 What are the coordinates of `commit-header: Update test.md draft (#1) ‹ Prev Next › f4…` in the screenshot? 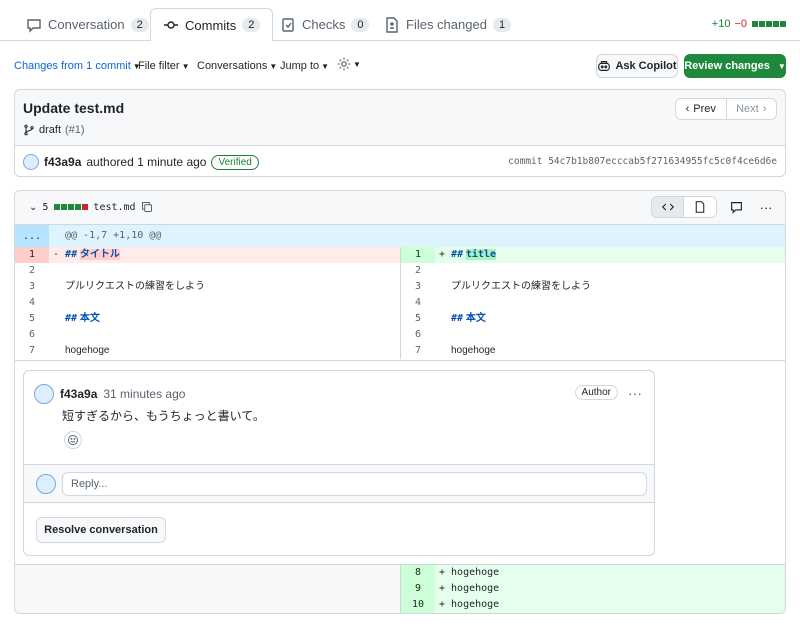 It's located at (400, 133).